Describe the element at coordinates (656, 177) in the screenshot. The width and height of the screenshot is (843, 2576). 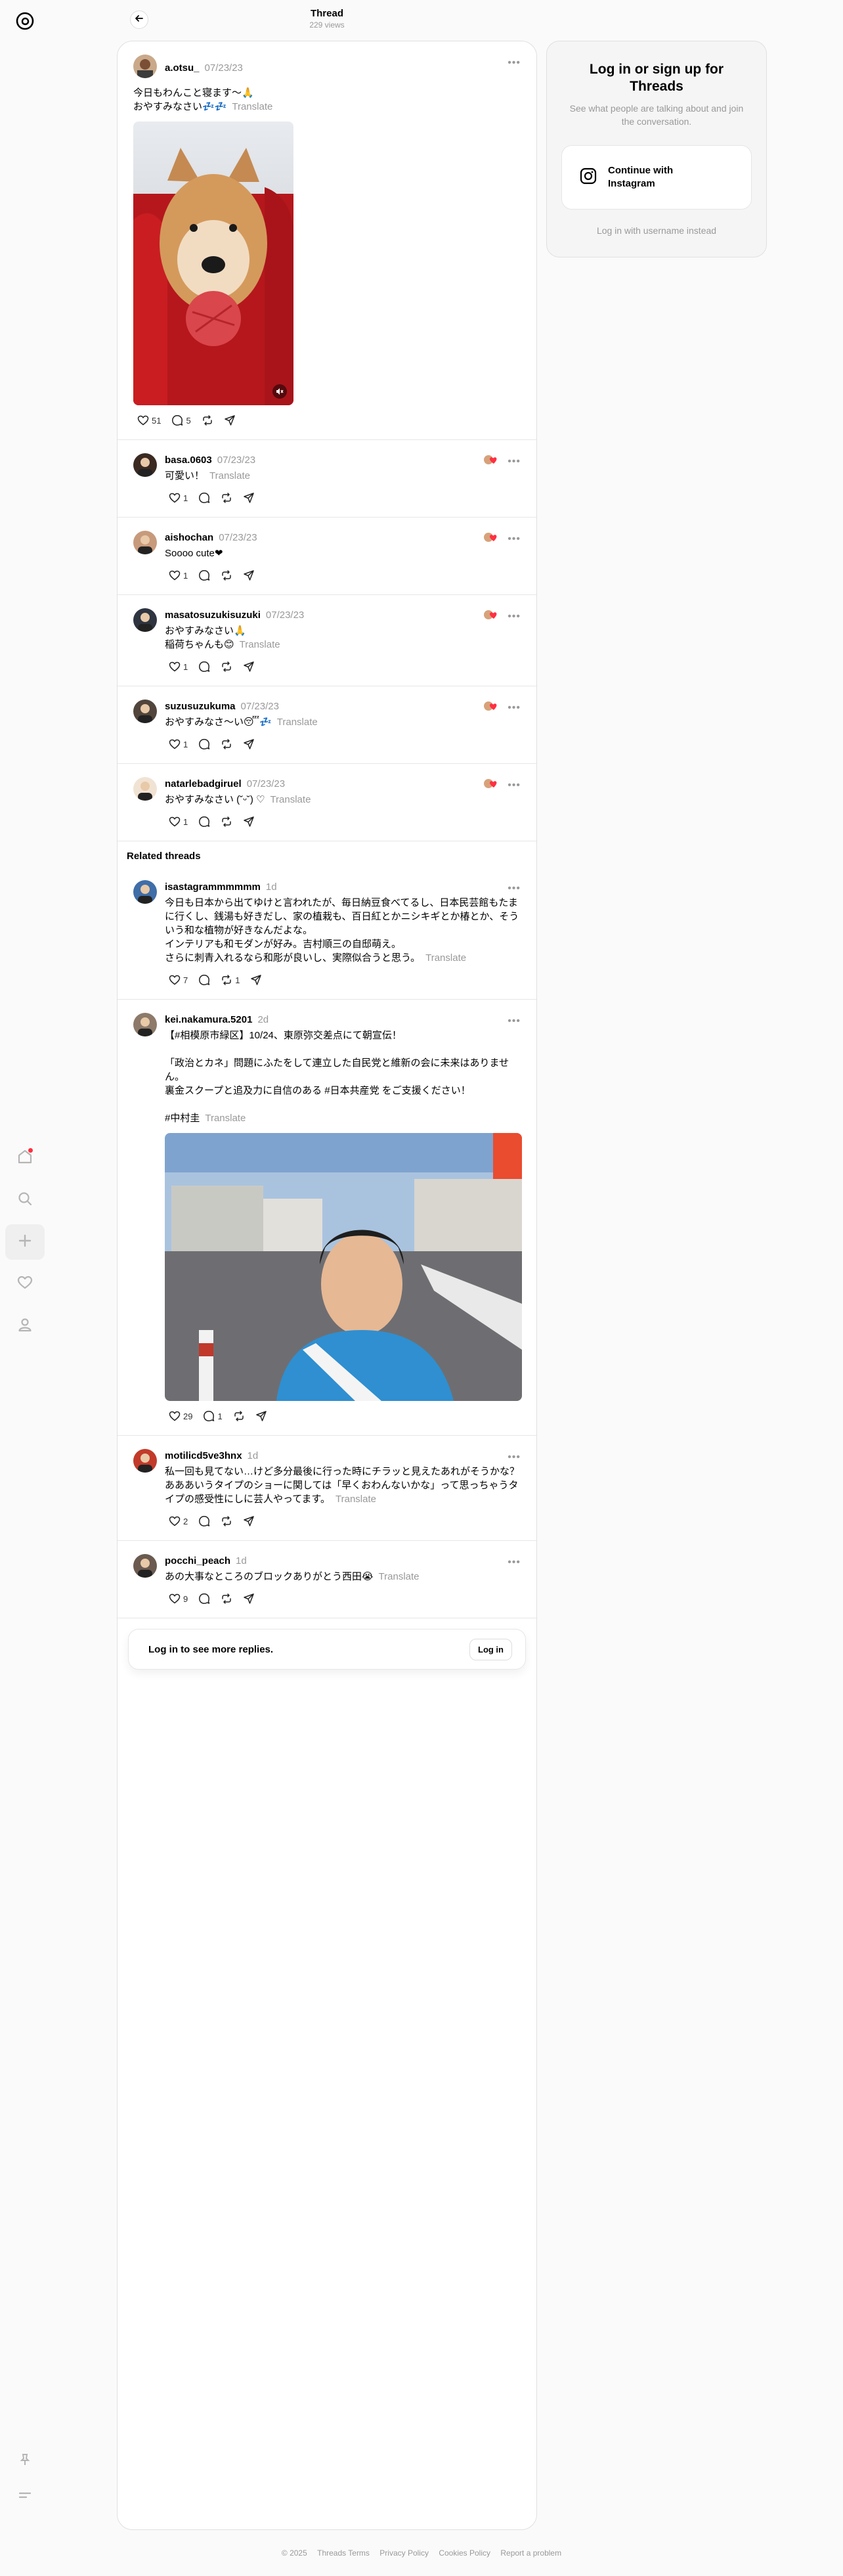
I see `continue-with-instagram-button: Continue with Instagram` at that location.